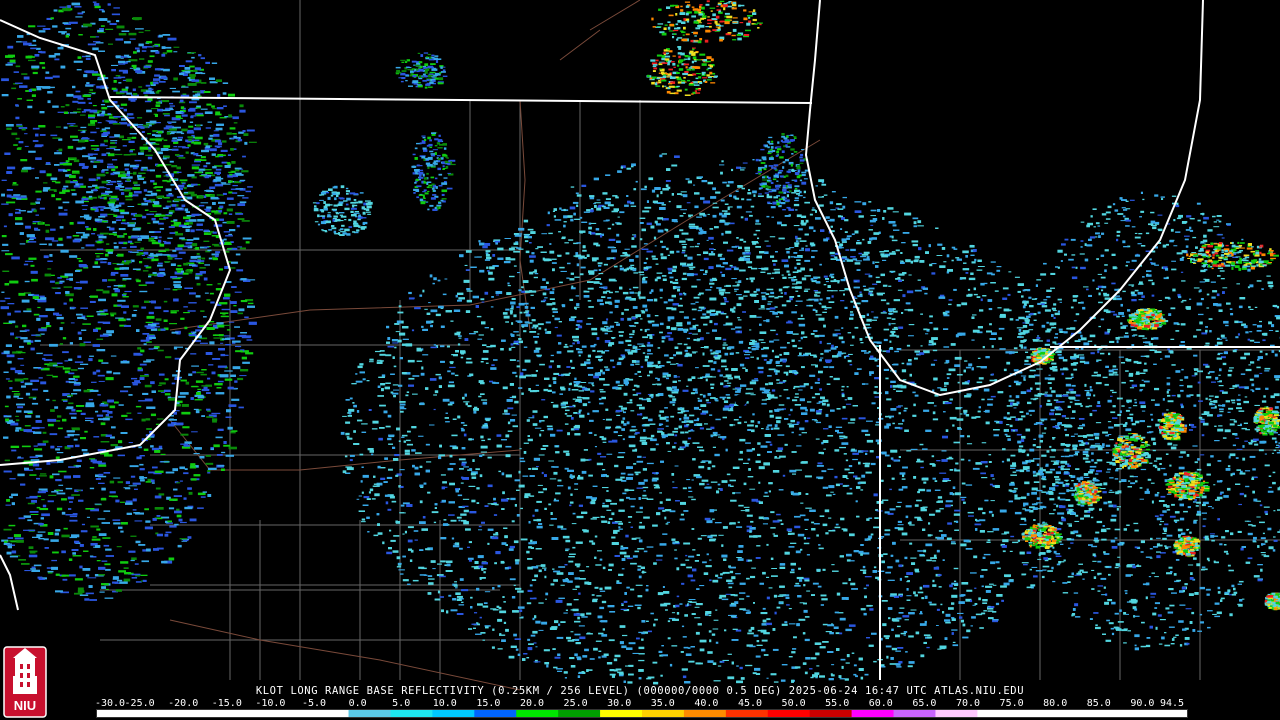  I want to click on scale-tick-label: 5.0, so click(401, 703).